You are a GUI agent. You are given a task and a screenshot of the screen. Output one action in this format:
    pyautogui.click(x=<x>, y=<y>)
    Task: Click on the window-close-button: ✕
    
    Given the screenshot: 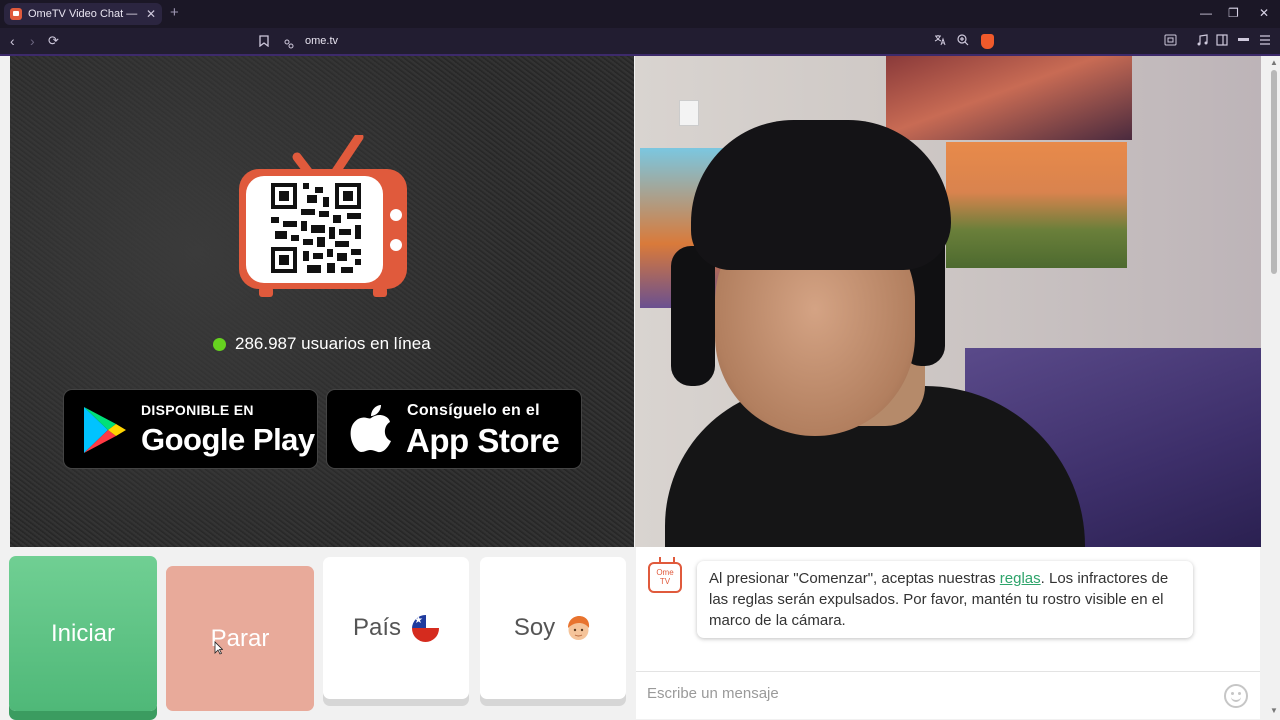 What is the action you would take?
    pyautogui.click(x=1264, y=13)
    